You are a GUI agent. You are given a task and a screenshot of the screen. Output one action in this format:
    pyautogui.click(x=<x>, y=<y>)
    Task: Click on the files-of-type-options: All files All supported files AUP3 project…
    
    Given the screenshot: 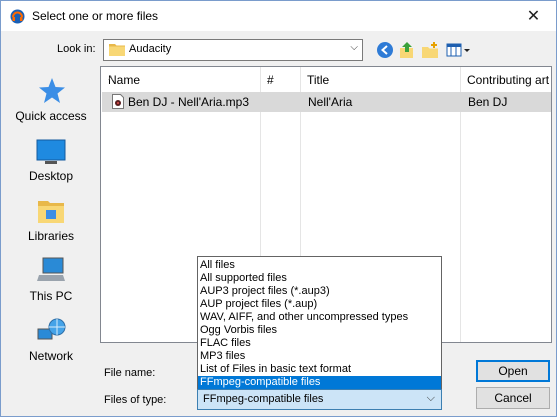 What is the action you would take?
    pyautogui.click(x=319, y=322)
    